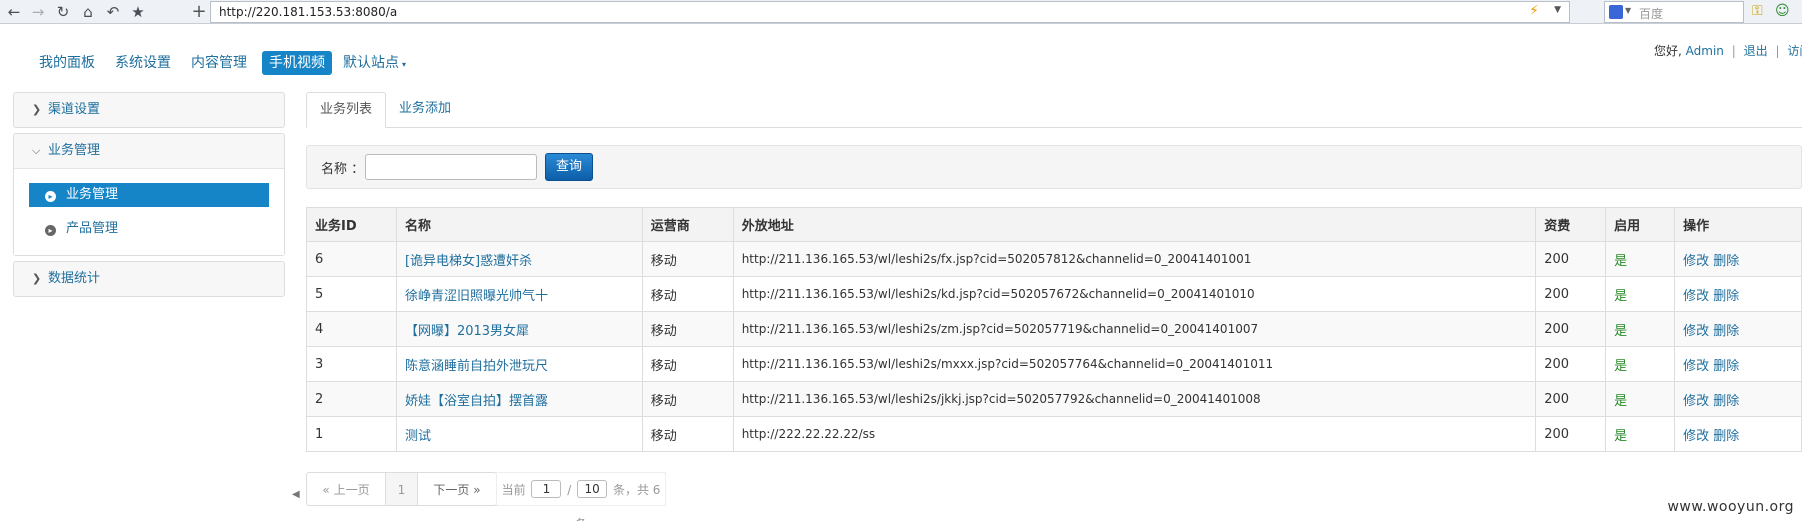 The image size is (1802, 521). What do you see at coordinates (1557, 10) in the screenshot?
I see `dropdown-icon: ▼` at bounding box center [1557, 10].